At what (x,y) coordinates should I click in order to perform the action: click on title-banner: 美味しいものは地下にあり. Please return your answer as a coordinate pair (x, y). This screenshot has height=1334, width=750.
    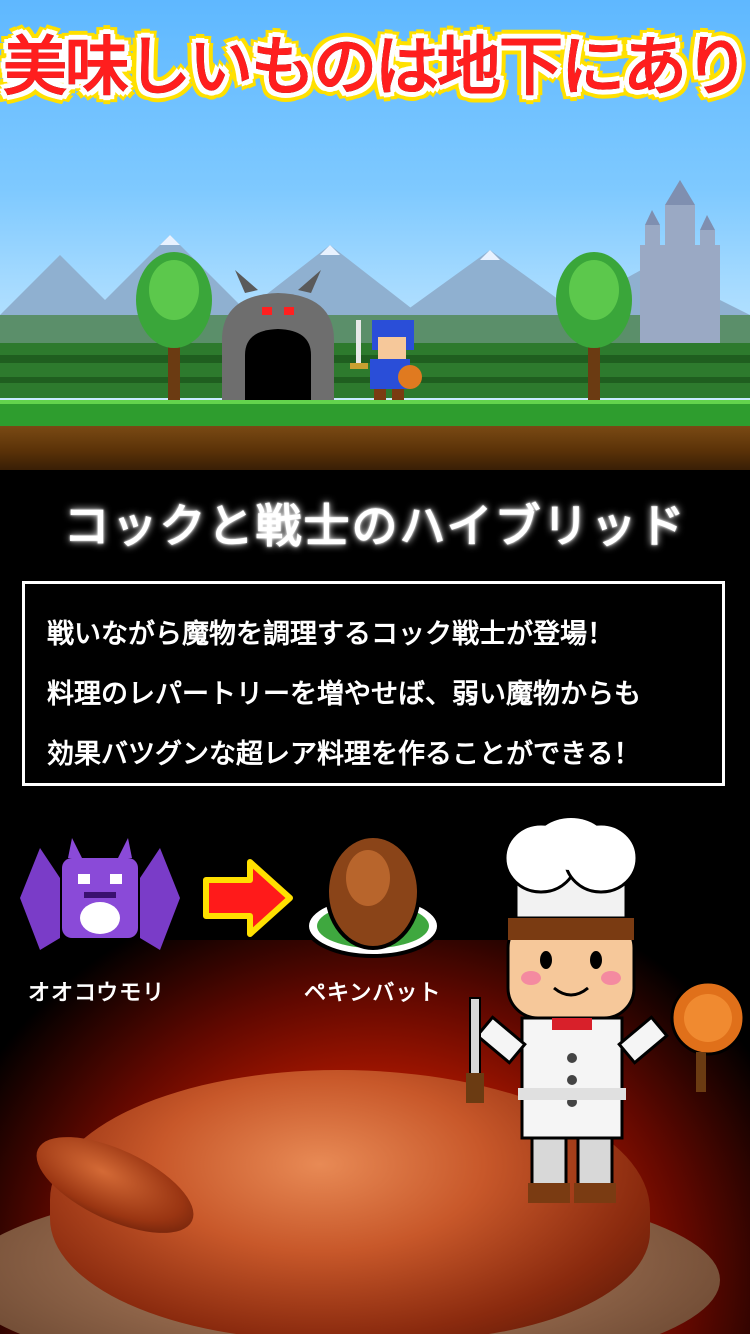
    Looking at the image, I should click on (375, 57).